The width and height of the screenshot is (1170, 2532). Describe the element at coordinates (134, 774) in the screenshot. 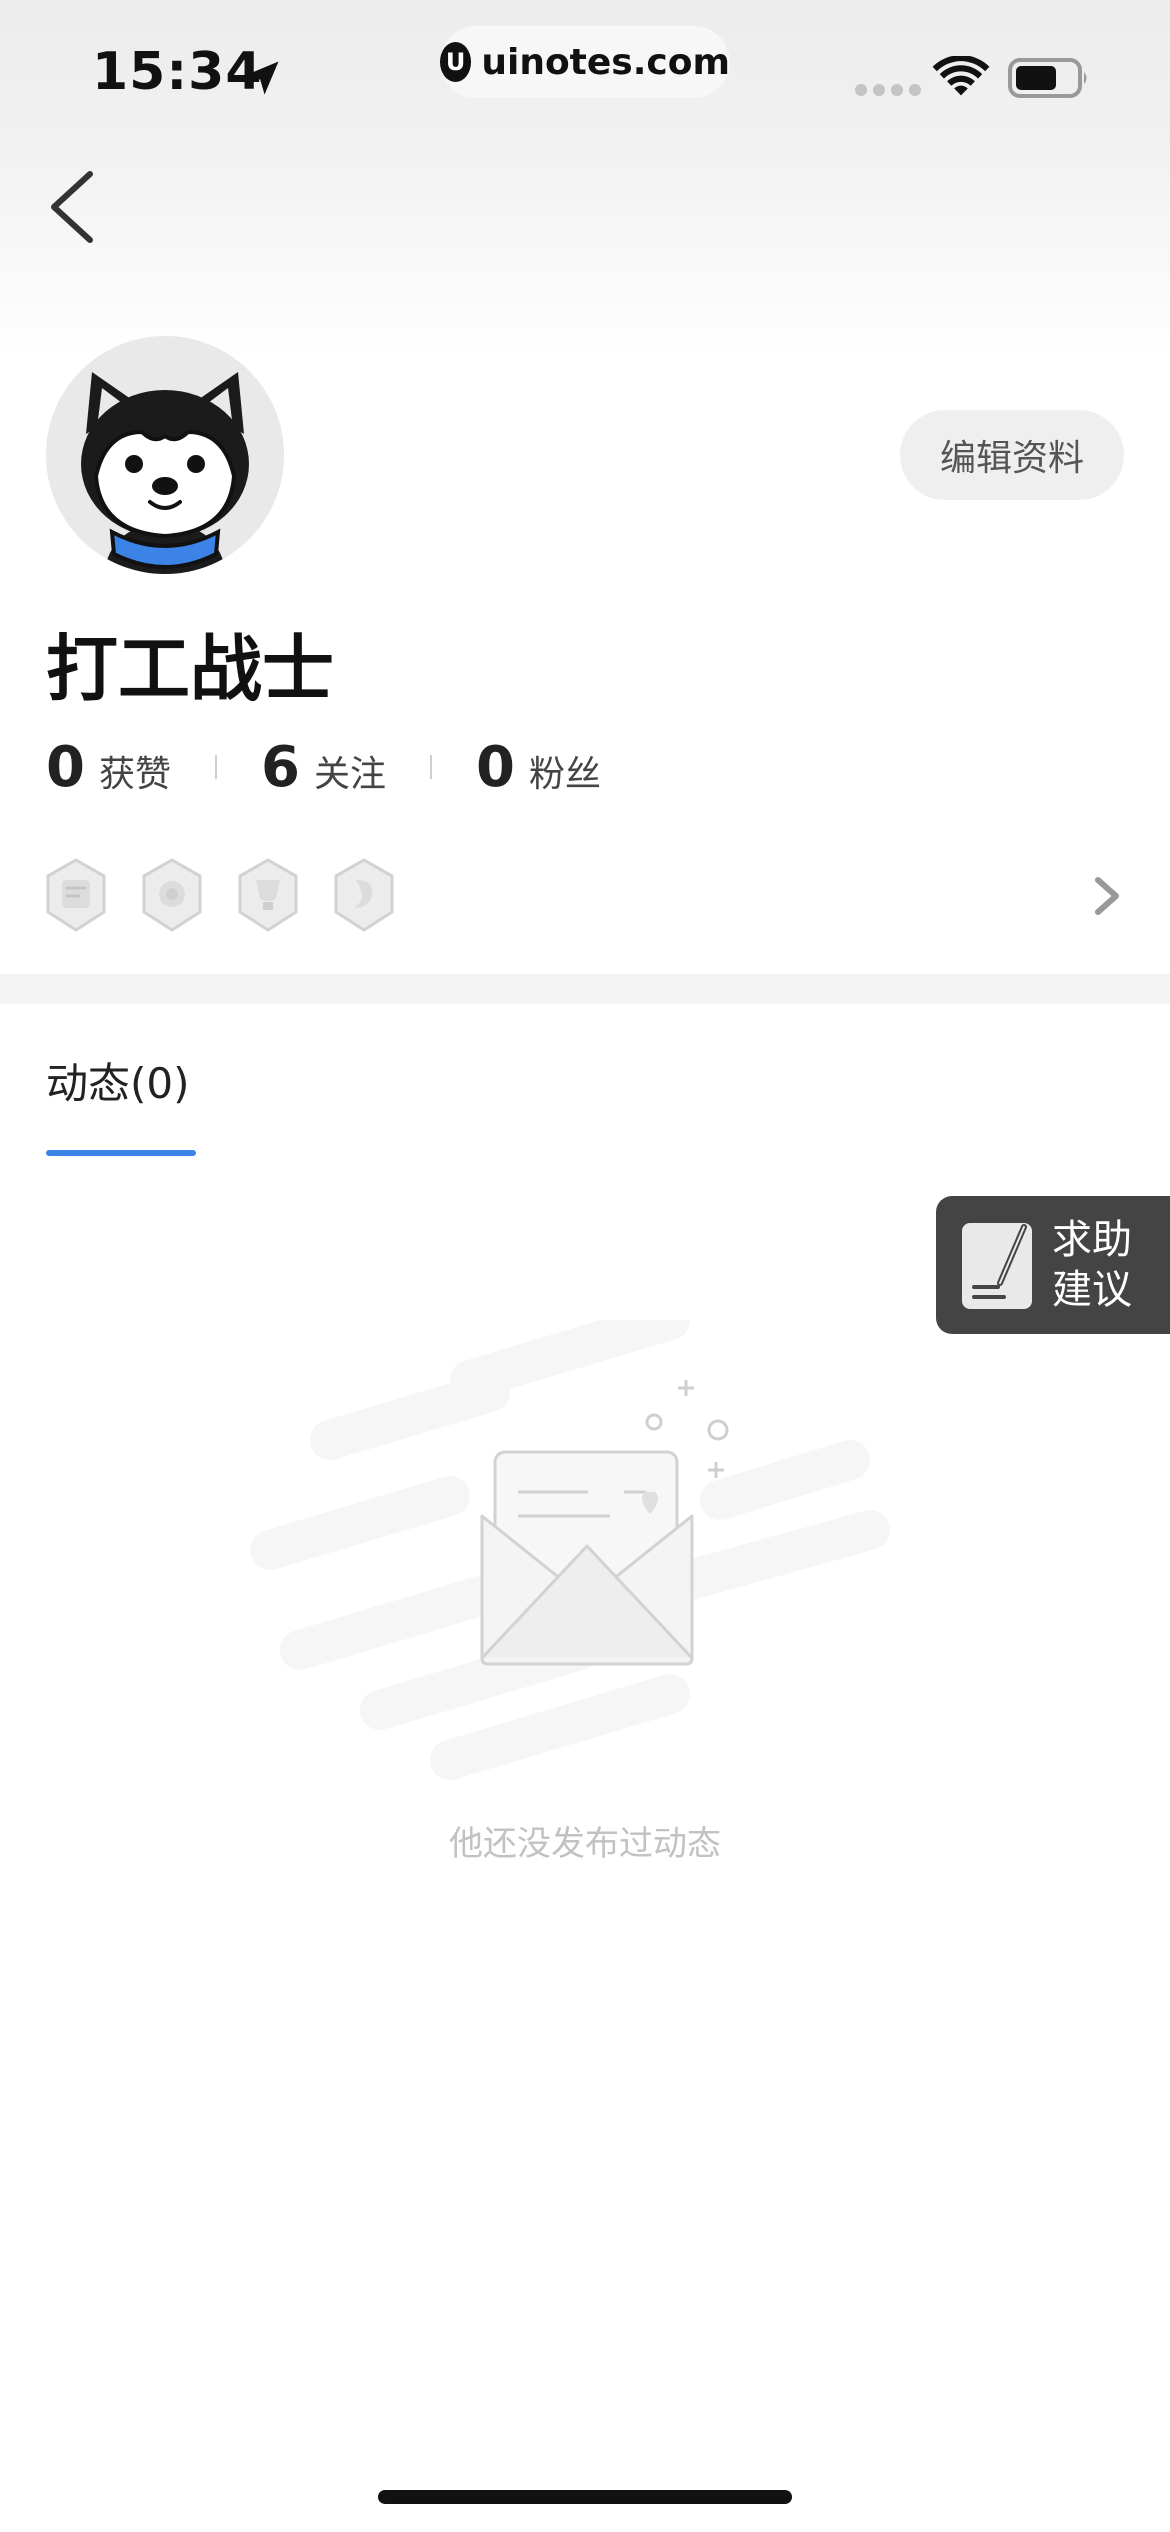

I see `stat-likes-label: 获赞` at that location.